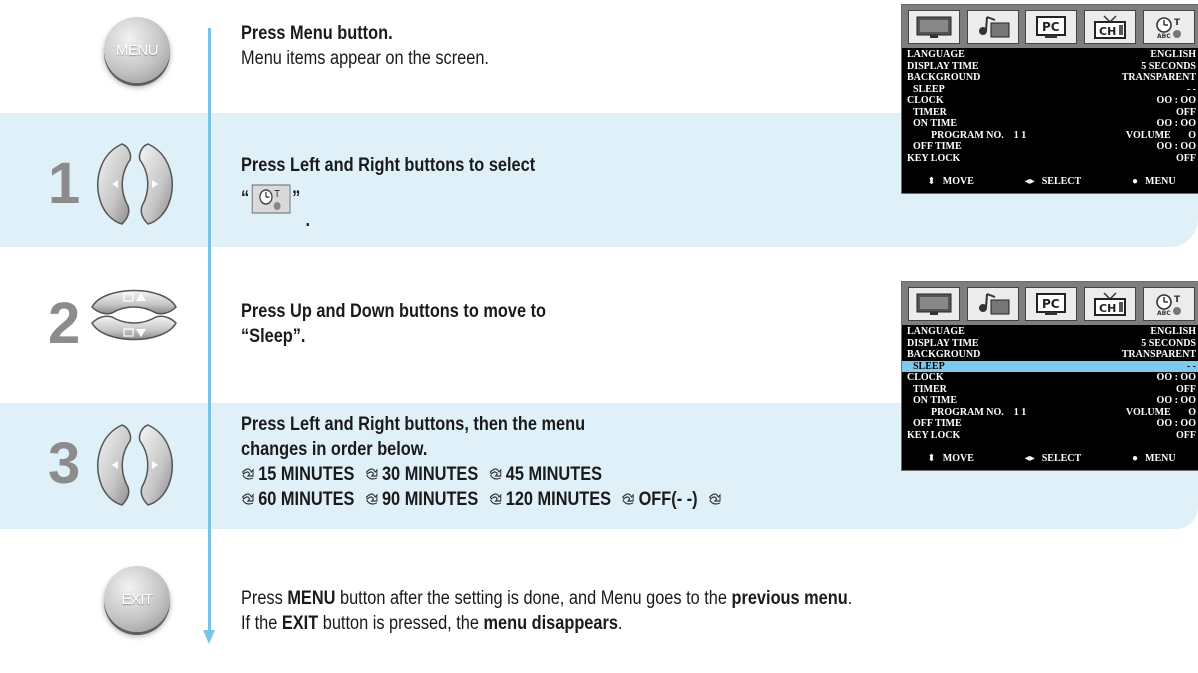  What do you see at coordinates (1051, 331) in the screenshot?
I see `osd-row-language: LANGUAGE ENGLISH` at bounding box center [1051, 331].